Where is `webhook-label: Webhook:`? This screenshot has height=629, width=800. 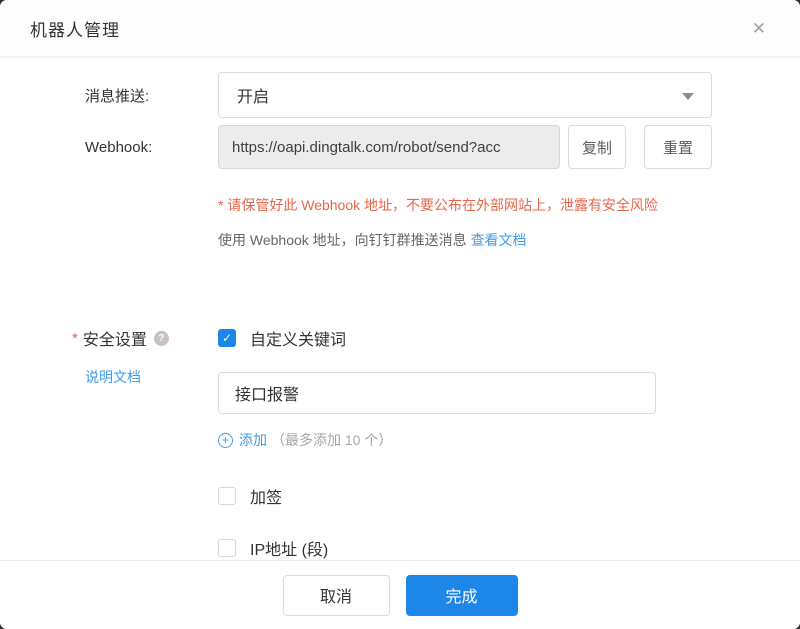 webhook-label: Webhook: is located at coordinates (119, 147).